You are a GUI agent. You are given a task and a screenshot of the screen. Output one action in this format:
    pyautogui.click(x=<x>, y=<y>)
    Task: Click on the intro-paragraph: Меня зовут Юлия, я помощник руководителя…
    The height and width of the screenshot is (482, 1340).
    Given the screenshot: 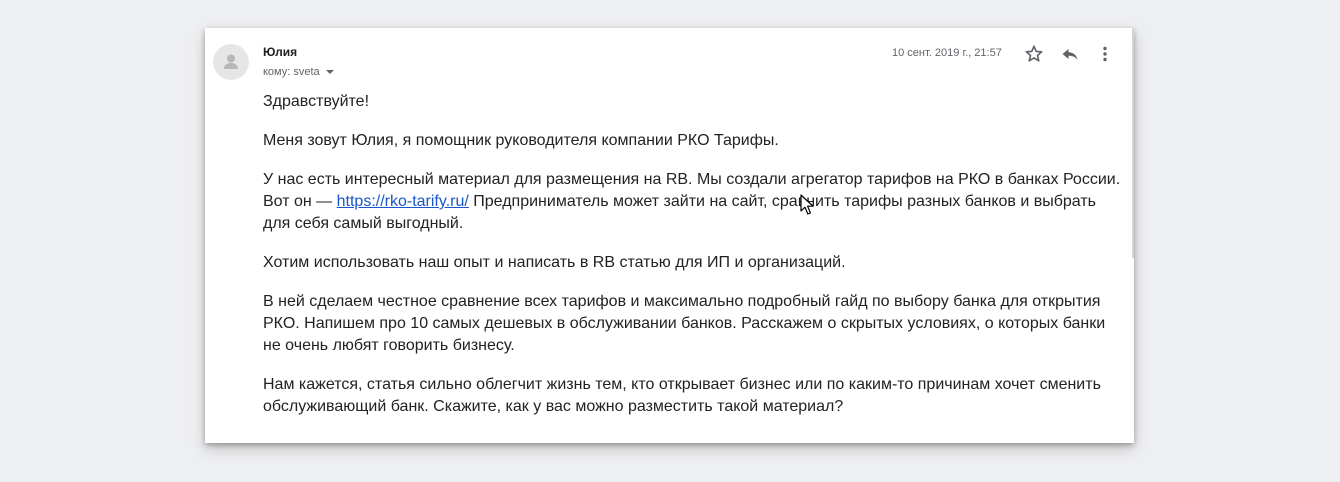 What is the action you would take?
    pyautogui.click(x=521, y=140)
    